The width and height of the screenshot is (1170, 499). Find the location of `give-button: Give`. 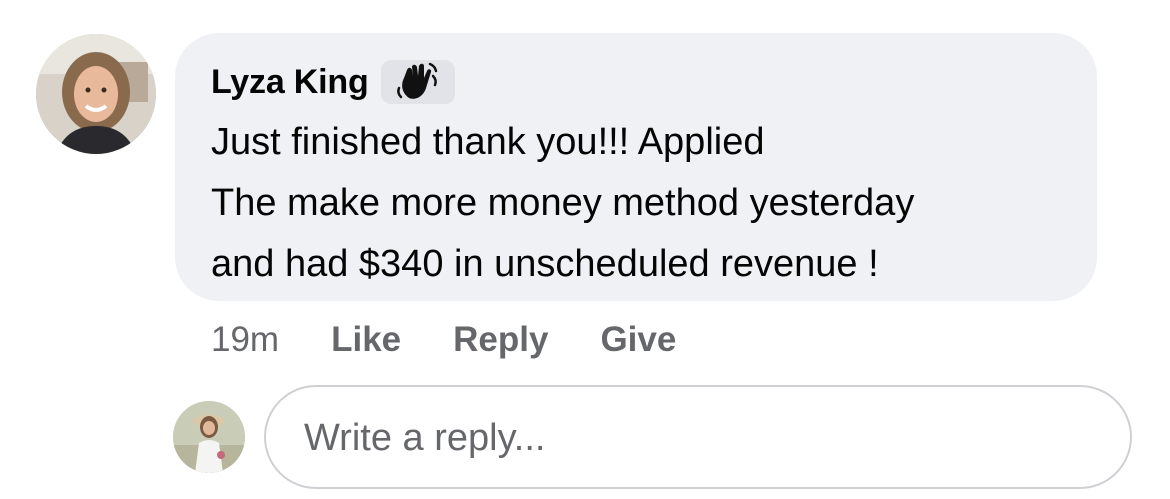

give-button: Give is located at coordinates (638, 340).